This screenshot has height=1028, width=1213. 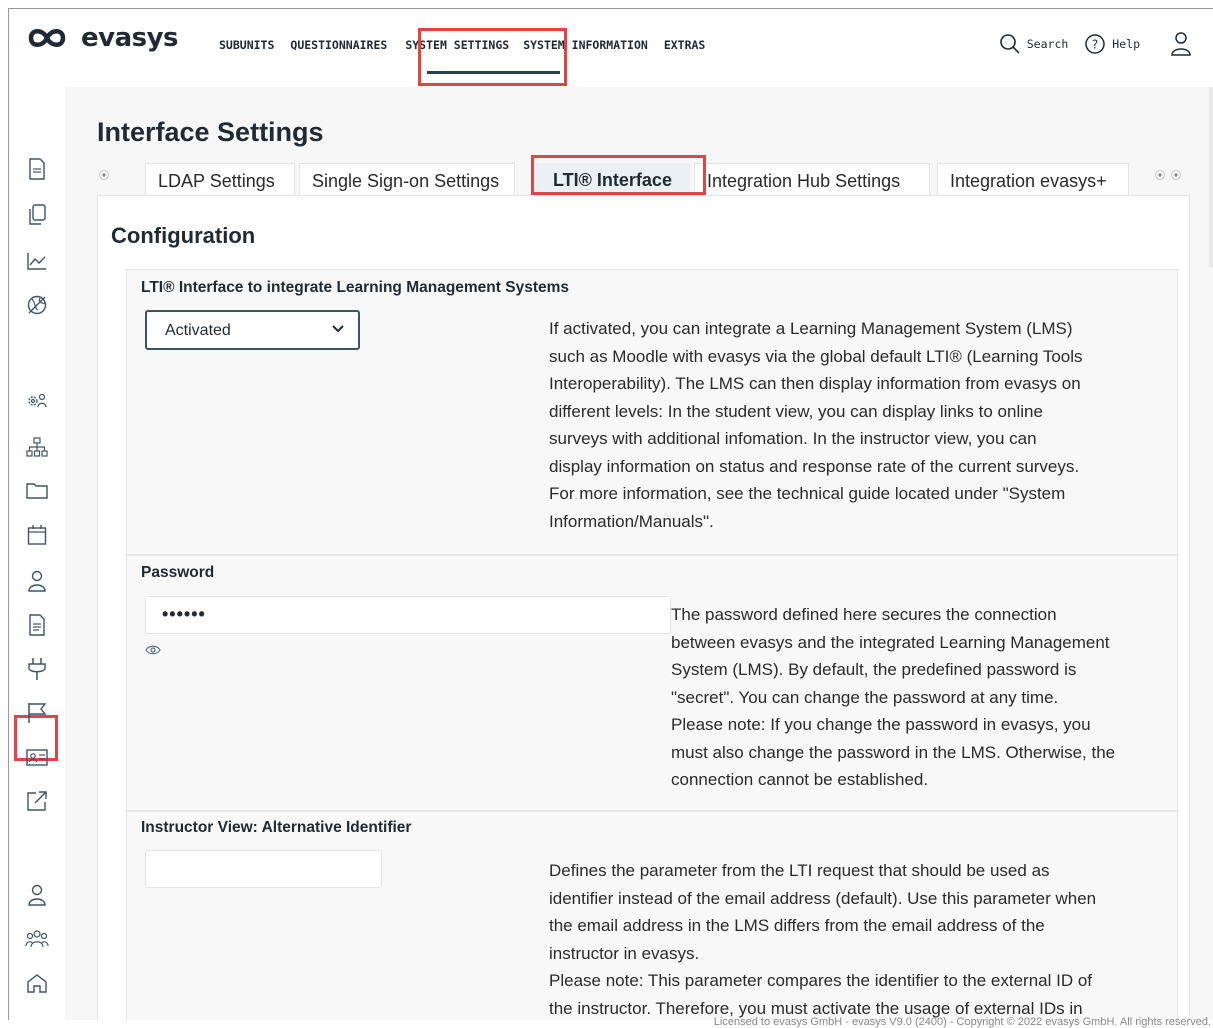 What do you see at coordinates (178, 572) in the screenshot?
I see `password-label: Password` at bounding box center [178, 572].